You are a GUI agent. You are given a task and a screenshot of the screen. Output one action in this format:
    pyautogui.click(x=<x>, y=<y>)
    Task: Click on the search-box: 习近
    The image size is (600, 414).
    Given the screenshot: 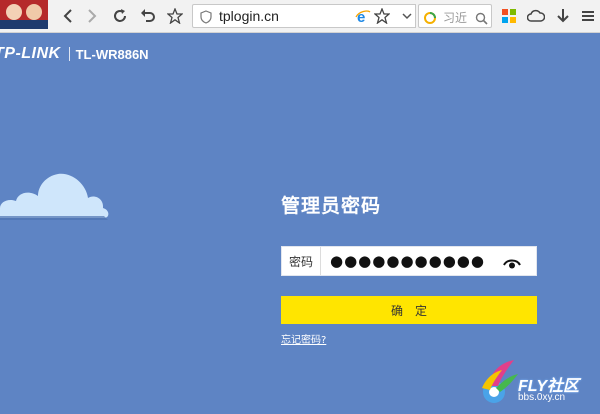 What is the action you would take?
    pyautogui.click(x=455, y=16)
    